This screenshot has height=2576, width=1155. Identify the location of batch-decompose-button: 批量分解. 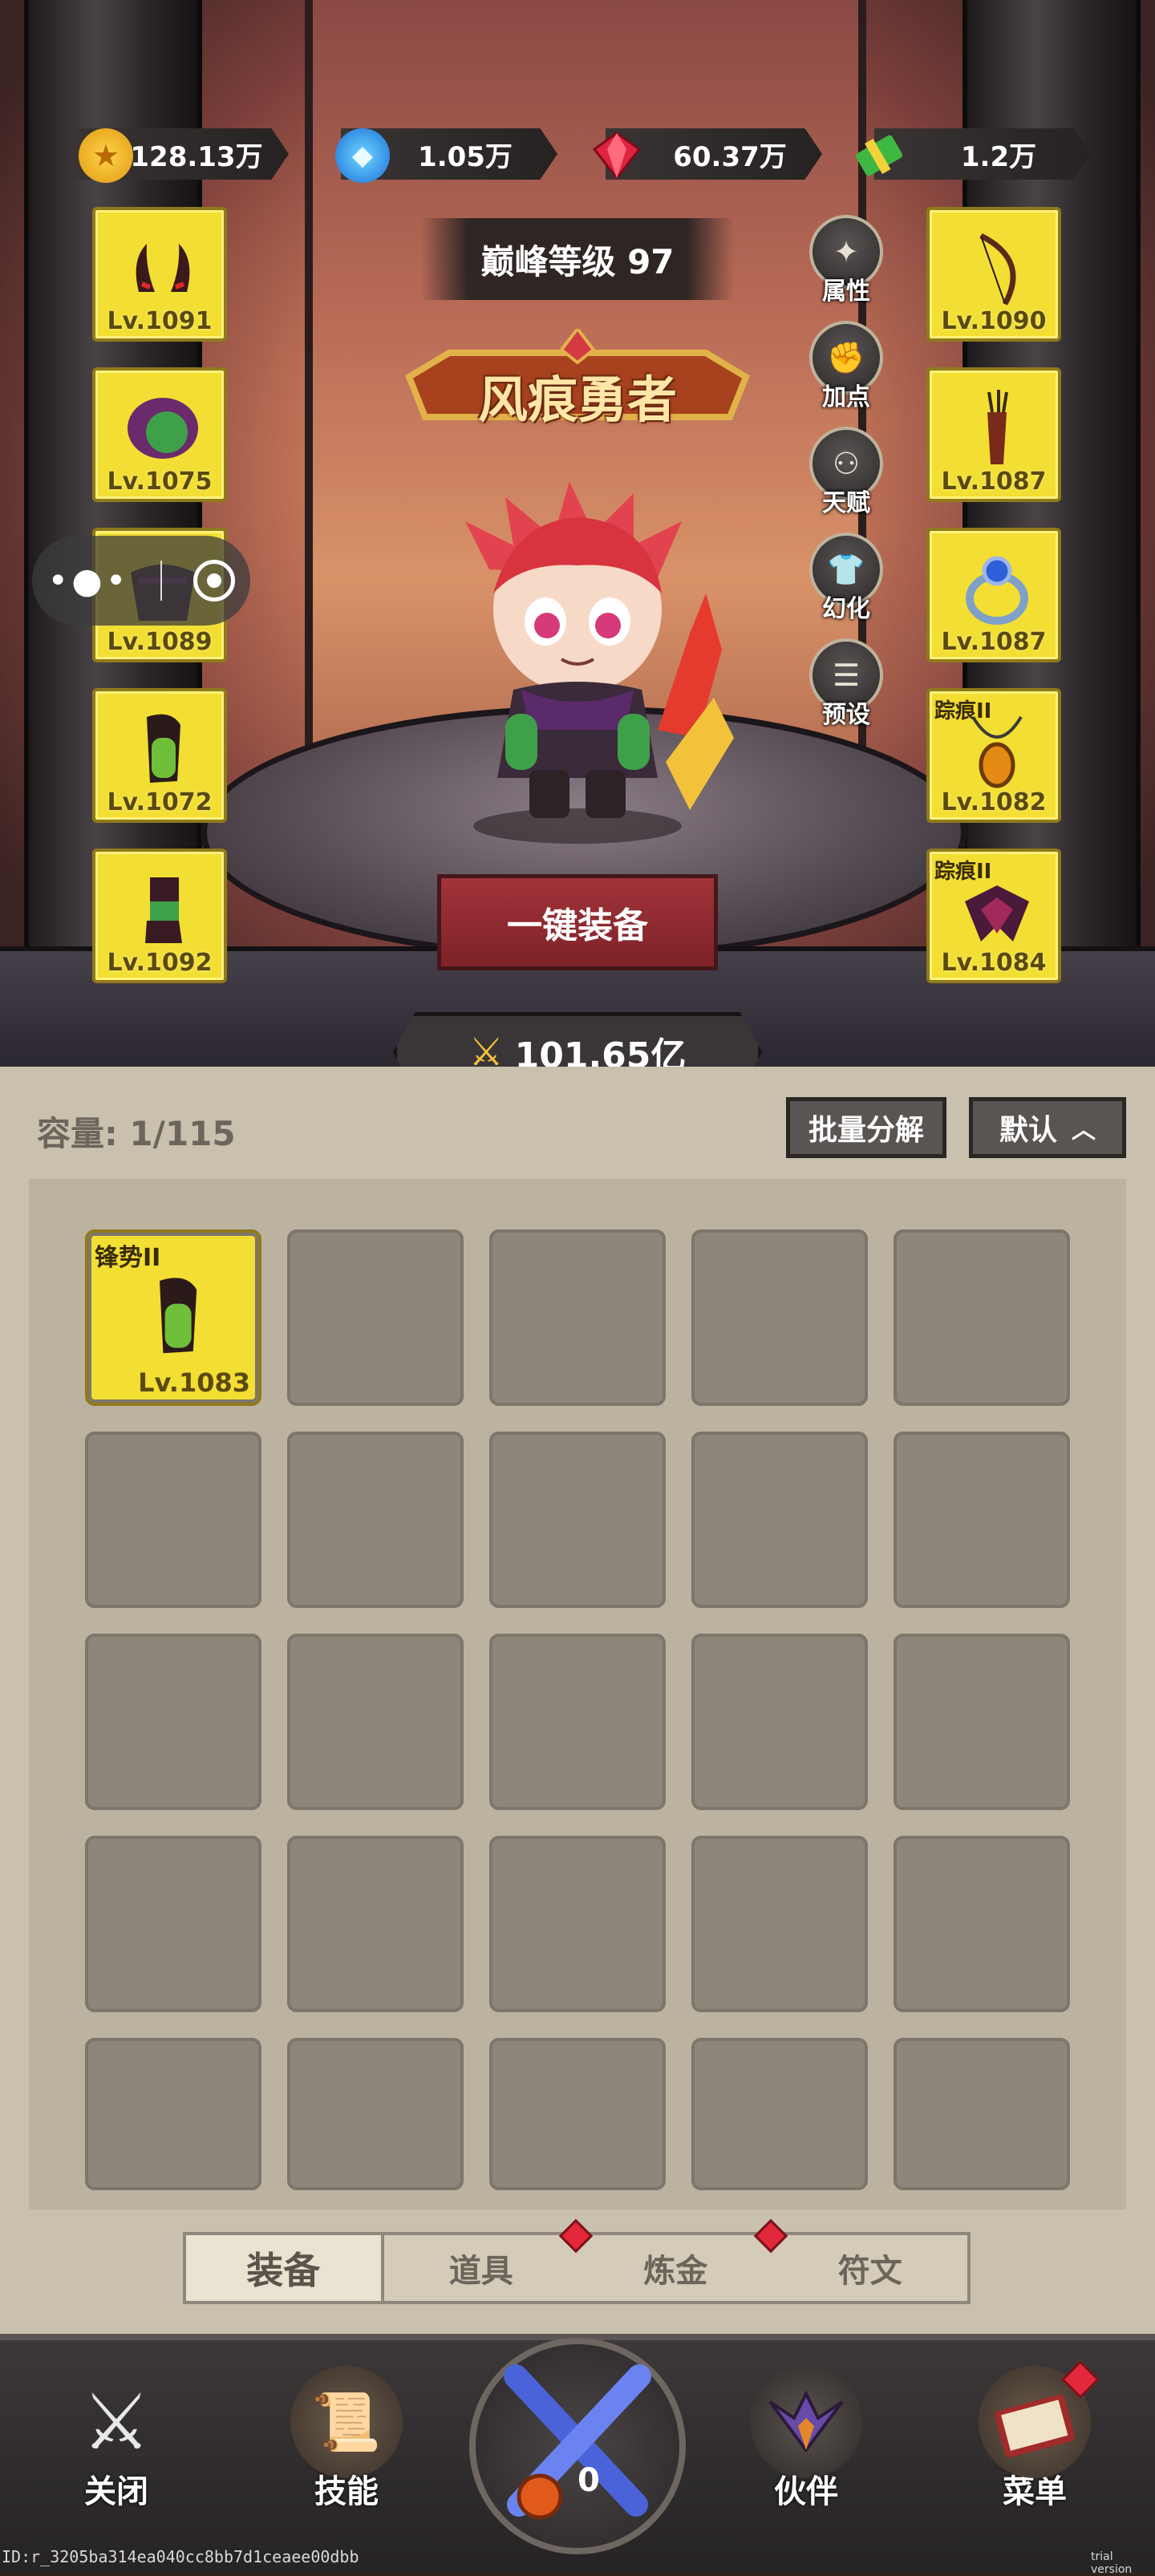
(866, 1127).